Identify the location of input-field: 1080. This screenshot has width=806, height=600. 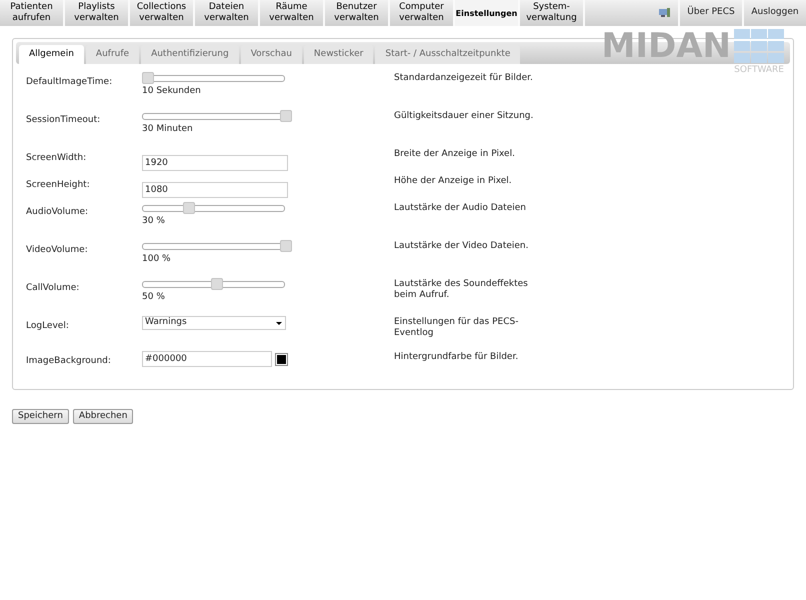
(215, 190).